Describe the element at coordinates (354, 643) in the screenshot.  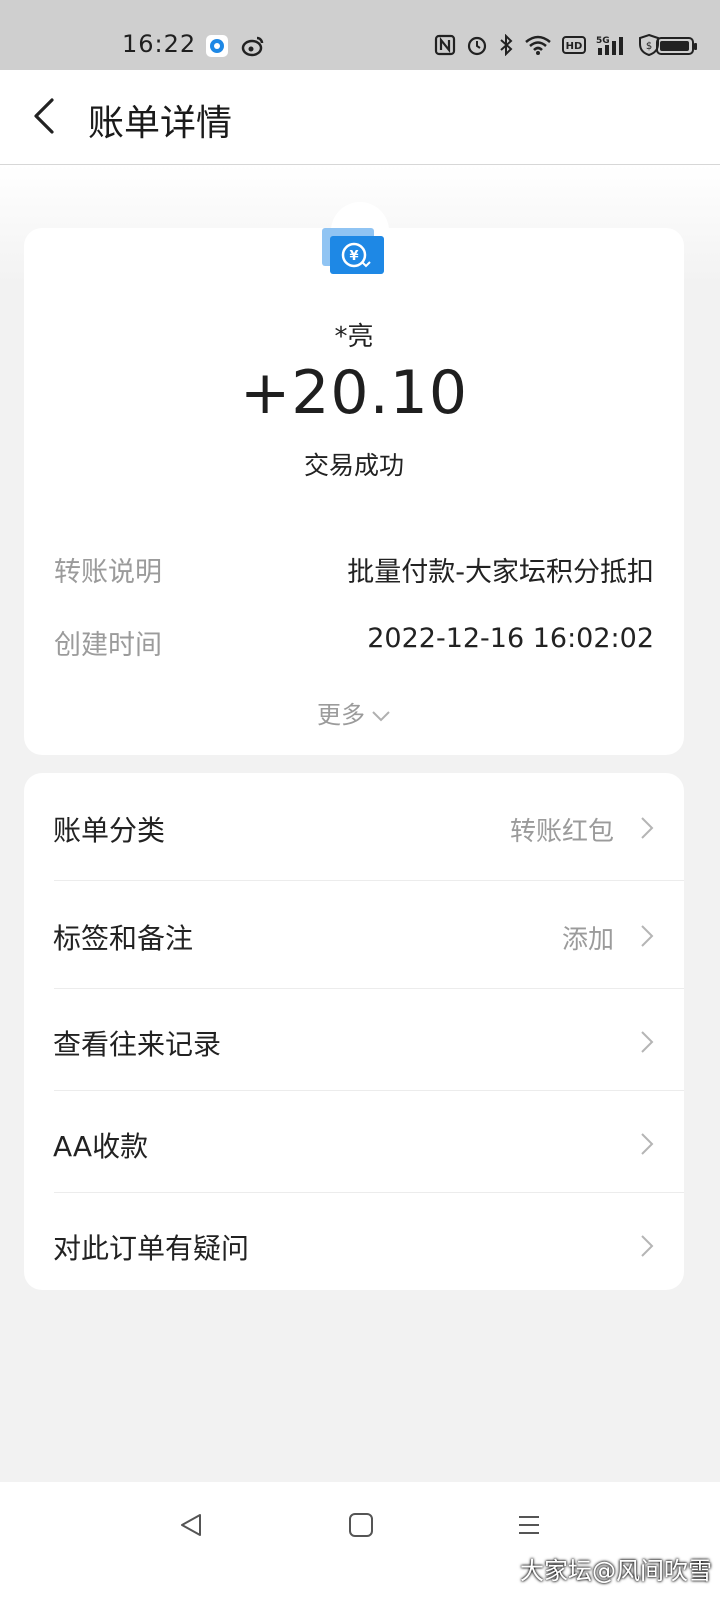
I see `detail-row-created-time: 创建时间 2022-12-16 16:02:02` at that location.